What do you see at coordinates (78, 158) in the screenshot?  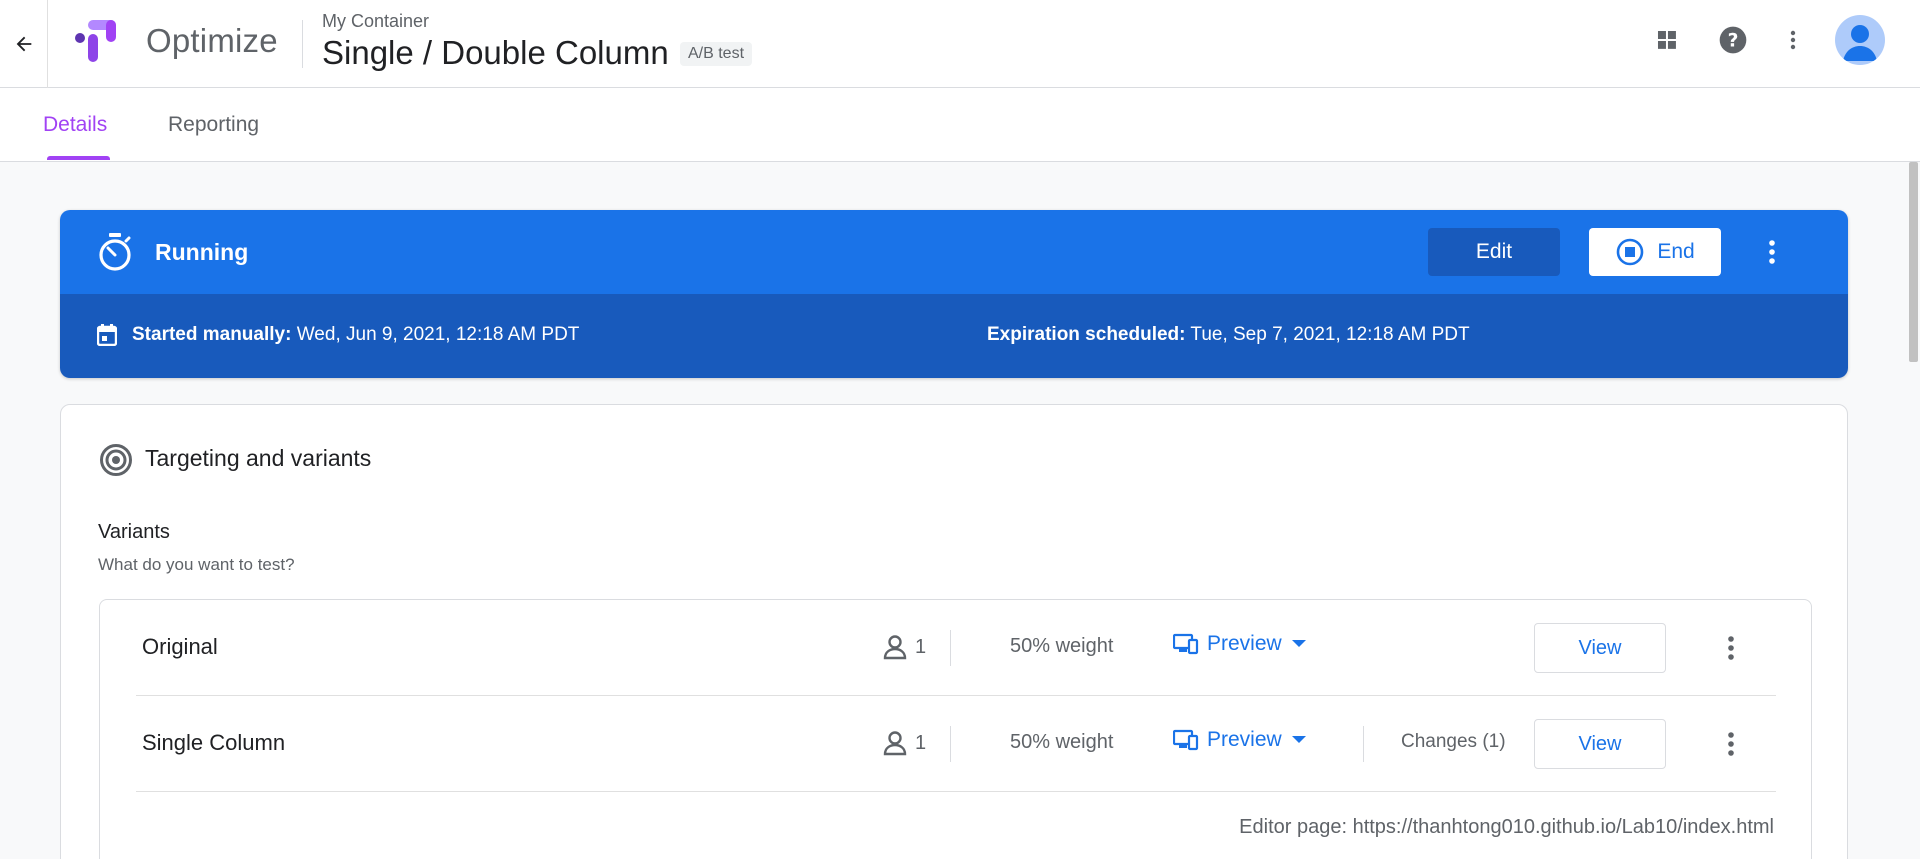 I see `active-tab-indicator` at bounding box center [78, 158].